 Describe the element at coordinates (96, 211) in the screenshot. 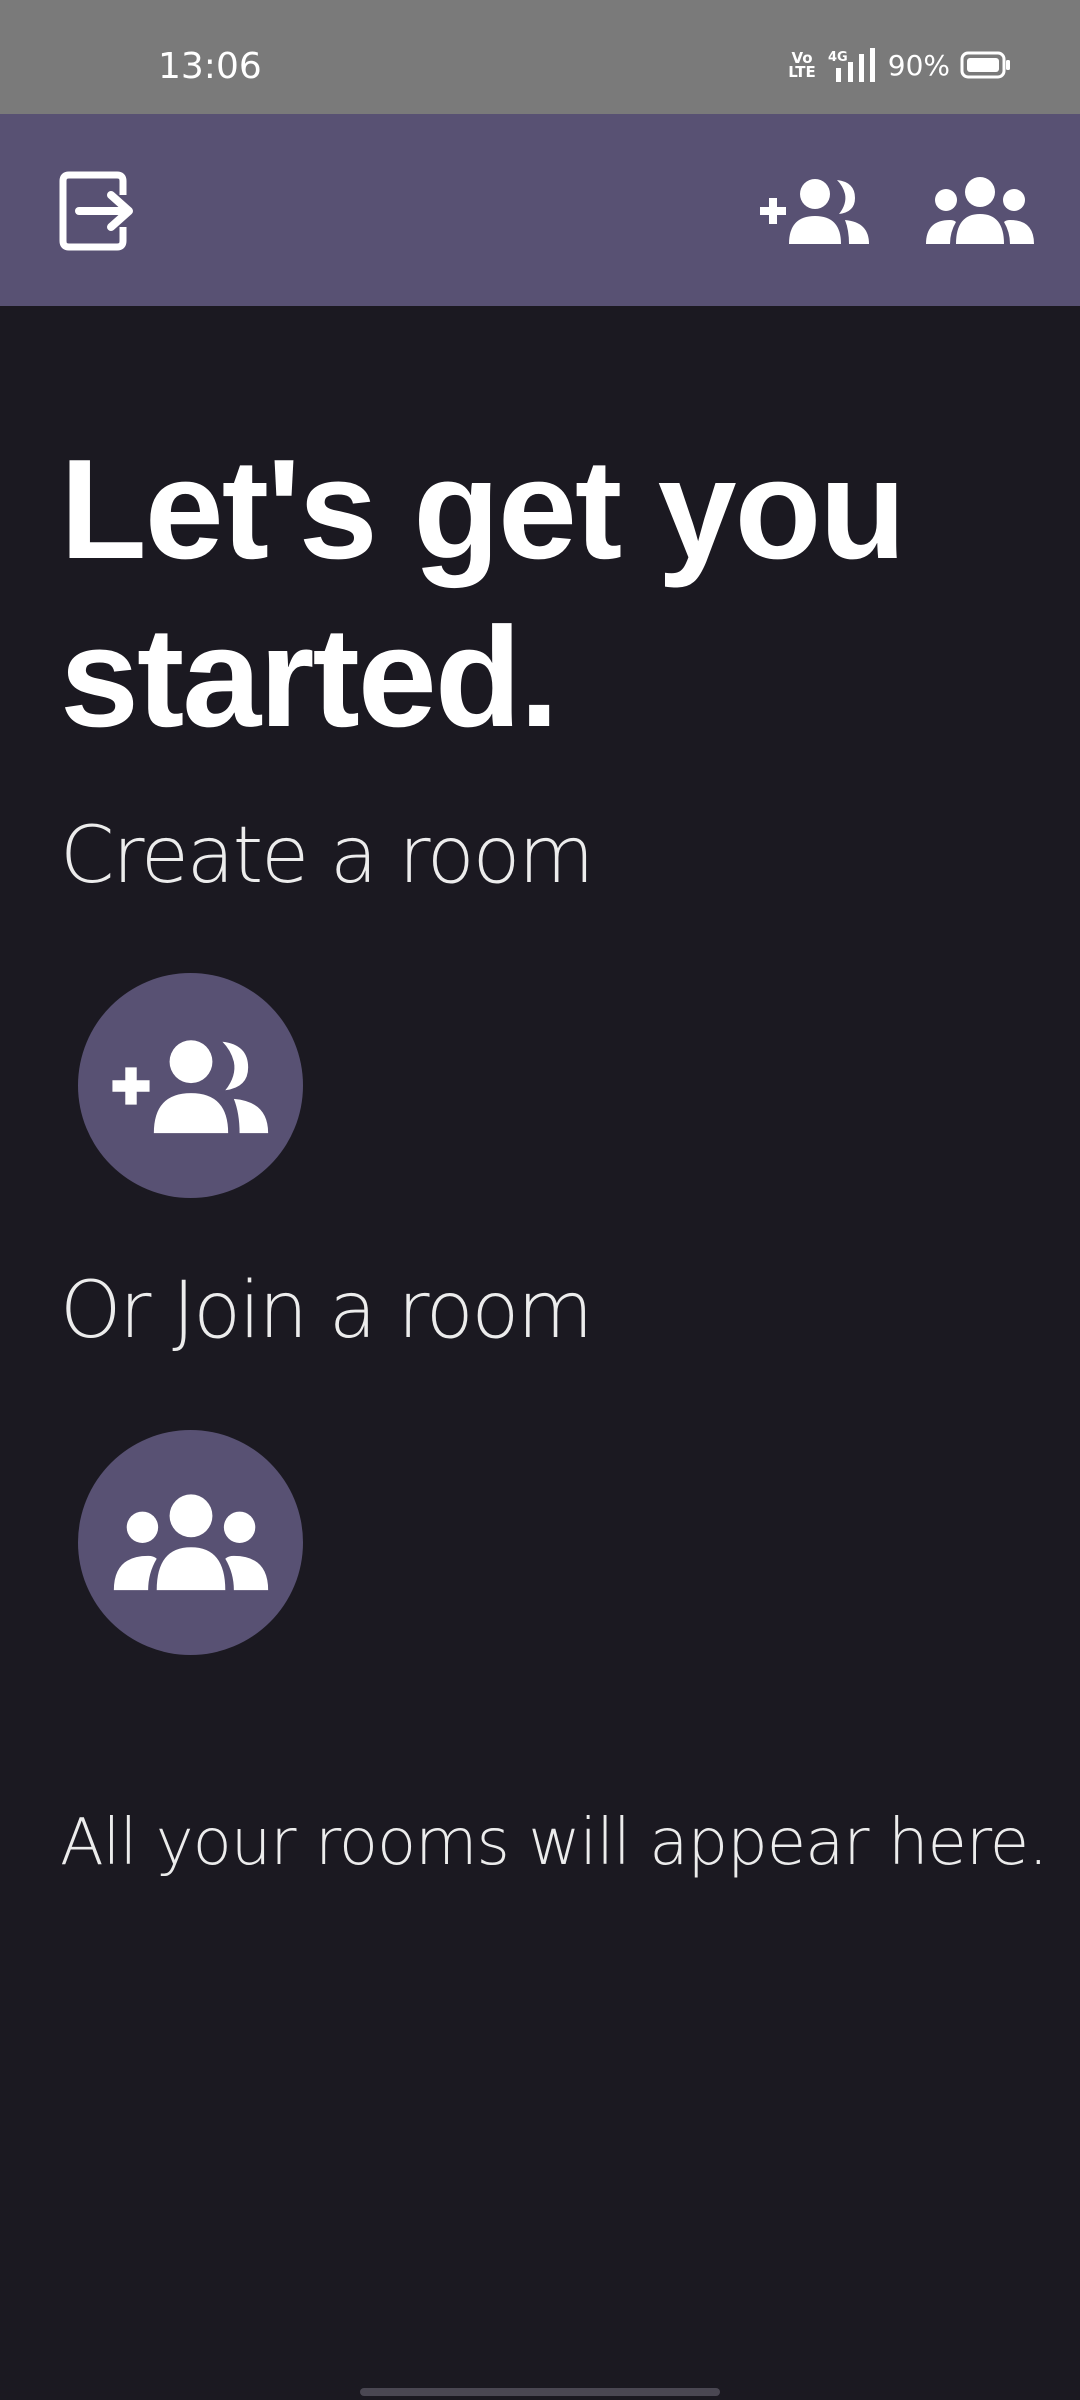

I see `logout-icon` at that location.